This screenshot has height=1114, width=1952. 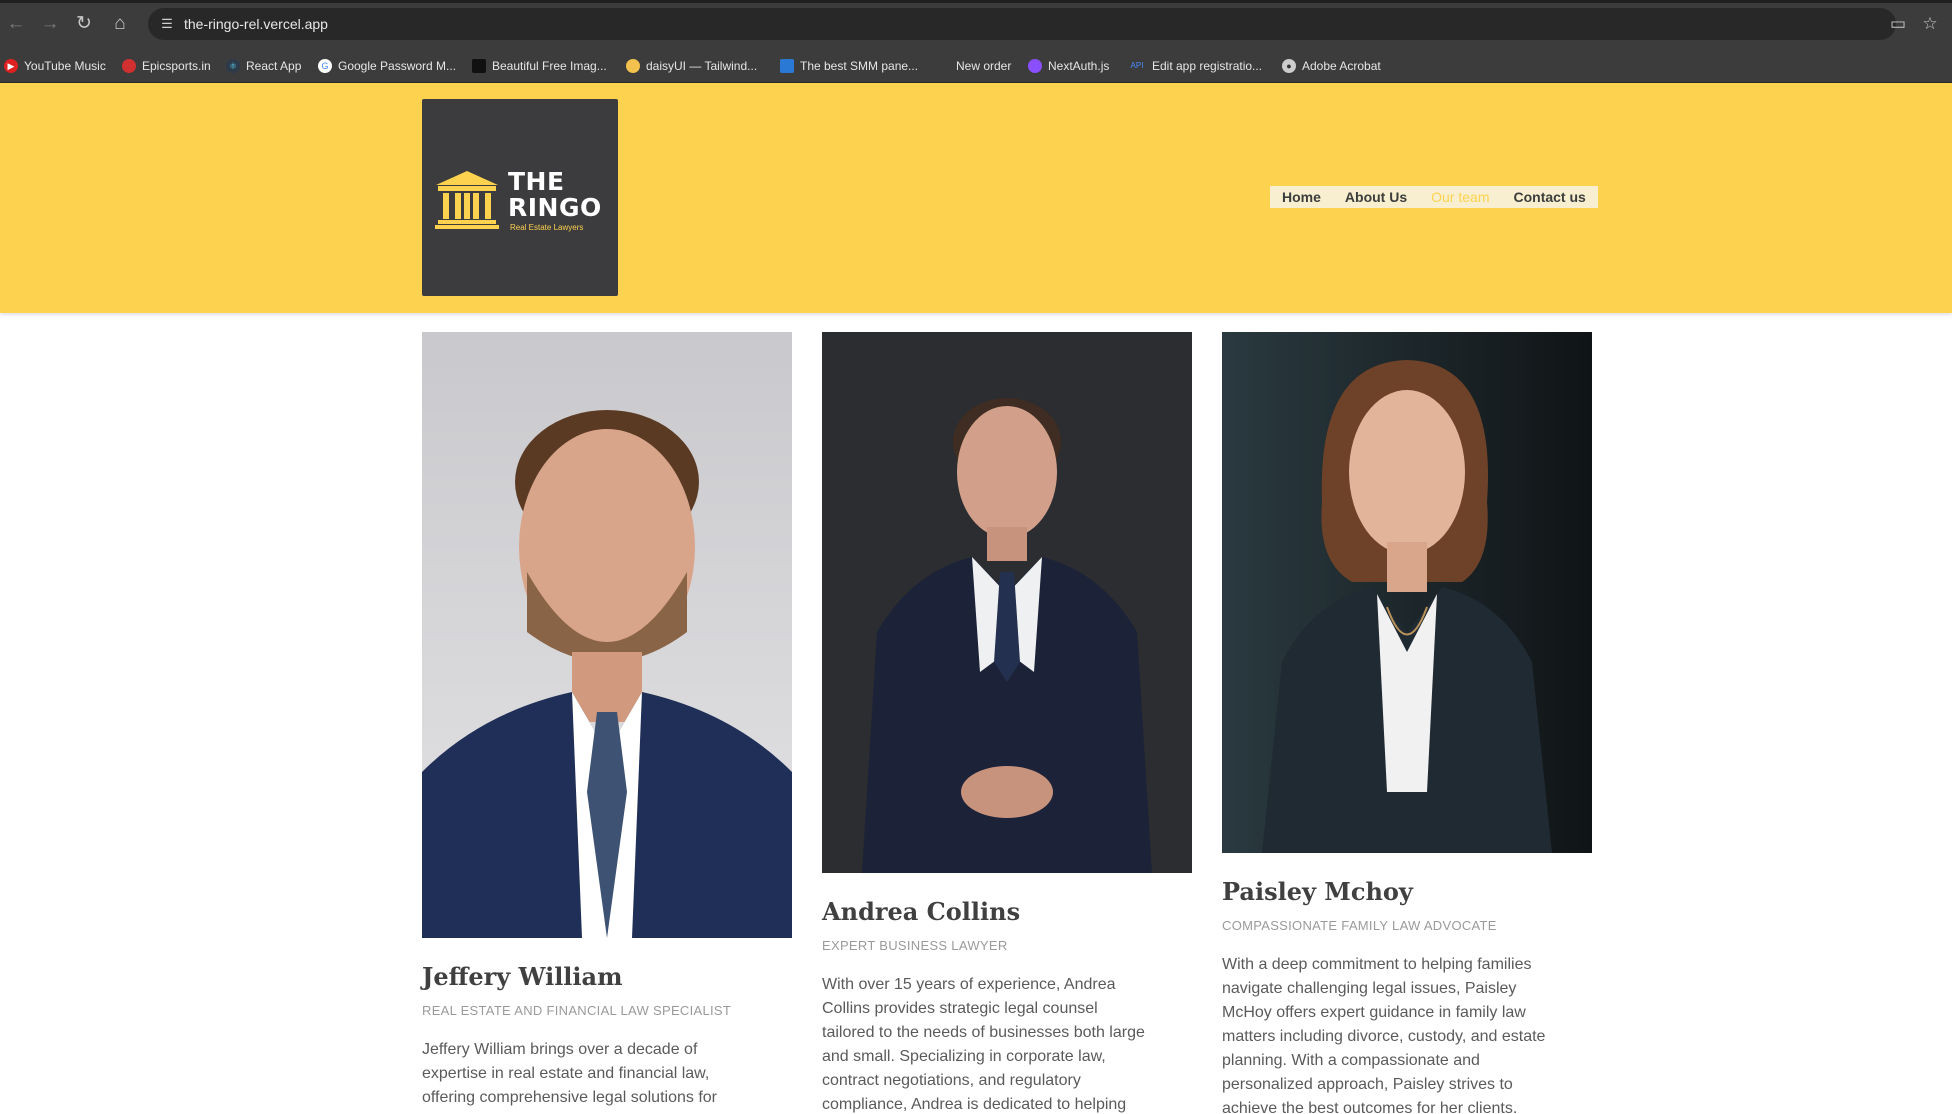 I want to click on unsplash-icon, so click(x=479, y=66).